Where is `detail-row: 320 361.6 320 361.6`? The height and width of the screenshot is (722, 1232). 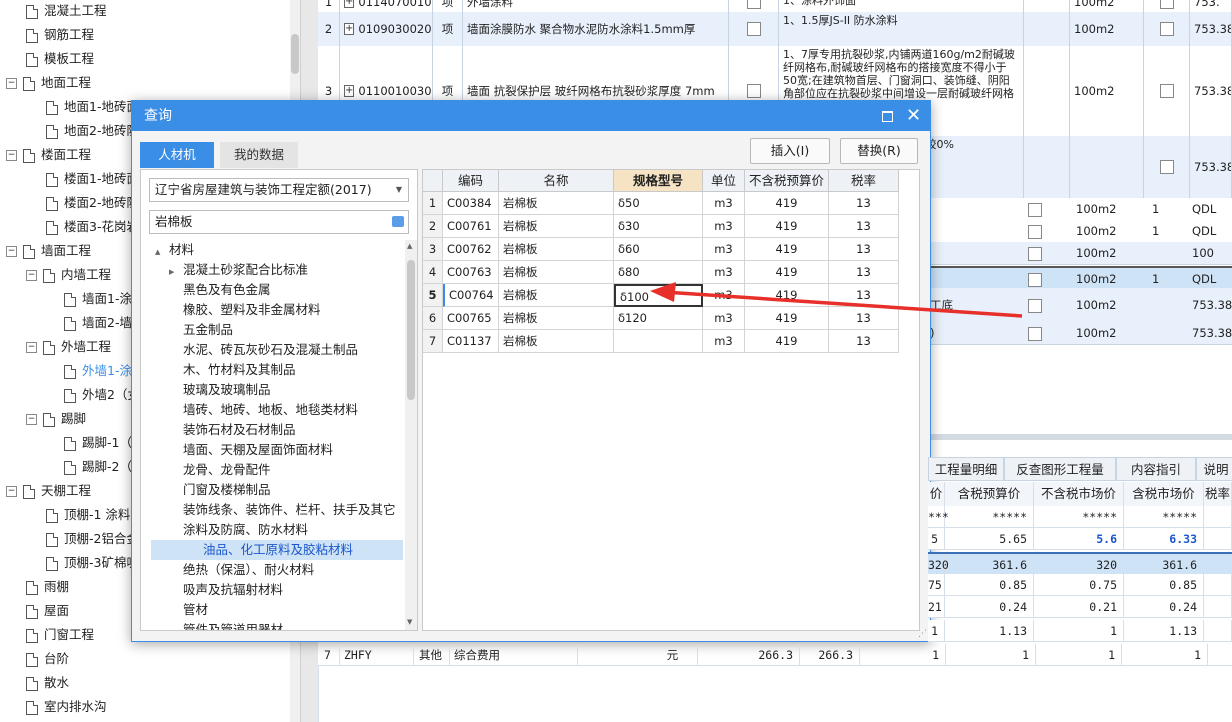
detail-row: 320 361.6 320 361.6 is located at coordinates (1080, 564).